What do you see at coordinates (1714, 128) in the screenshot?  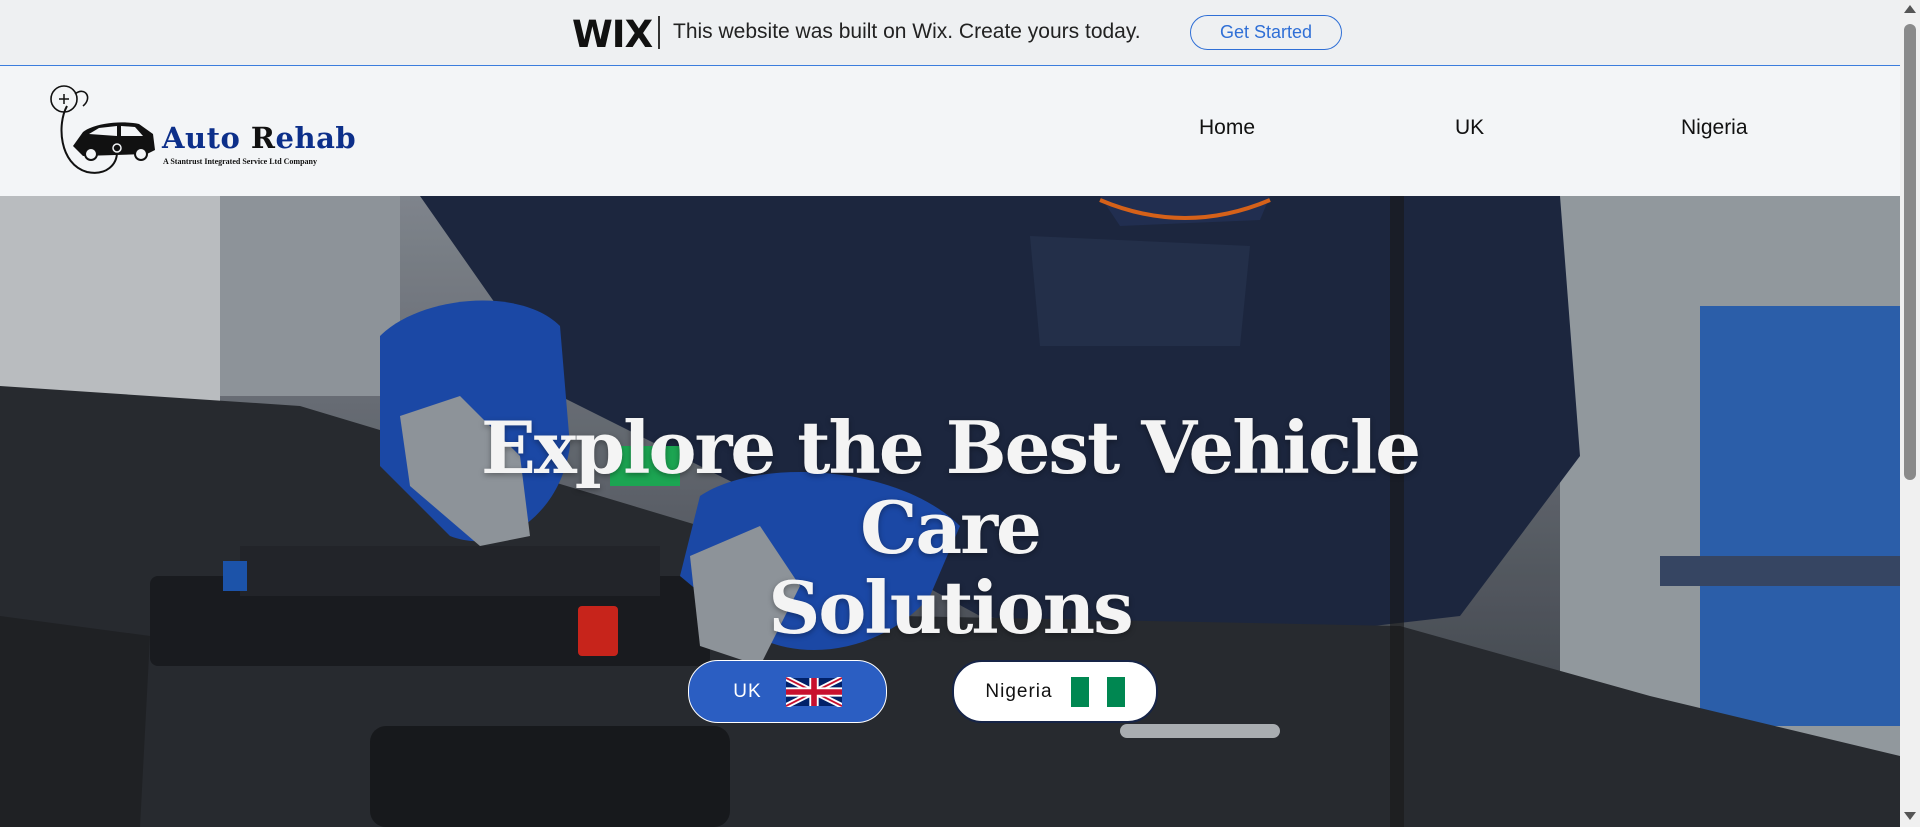 I see `nav-nigeria: Nigeria` at bounding box center [1714, 128].